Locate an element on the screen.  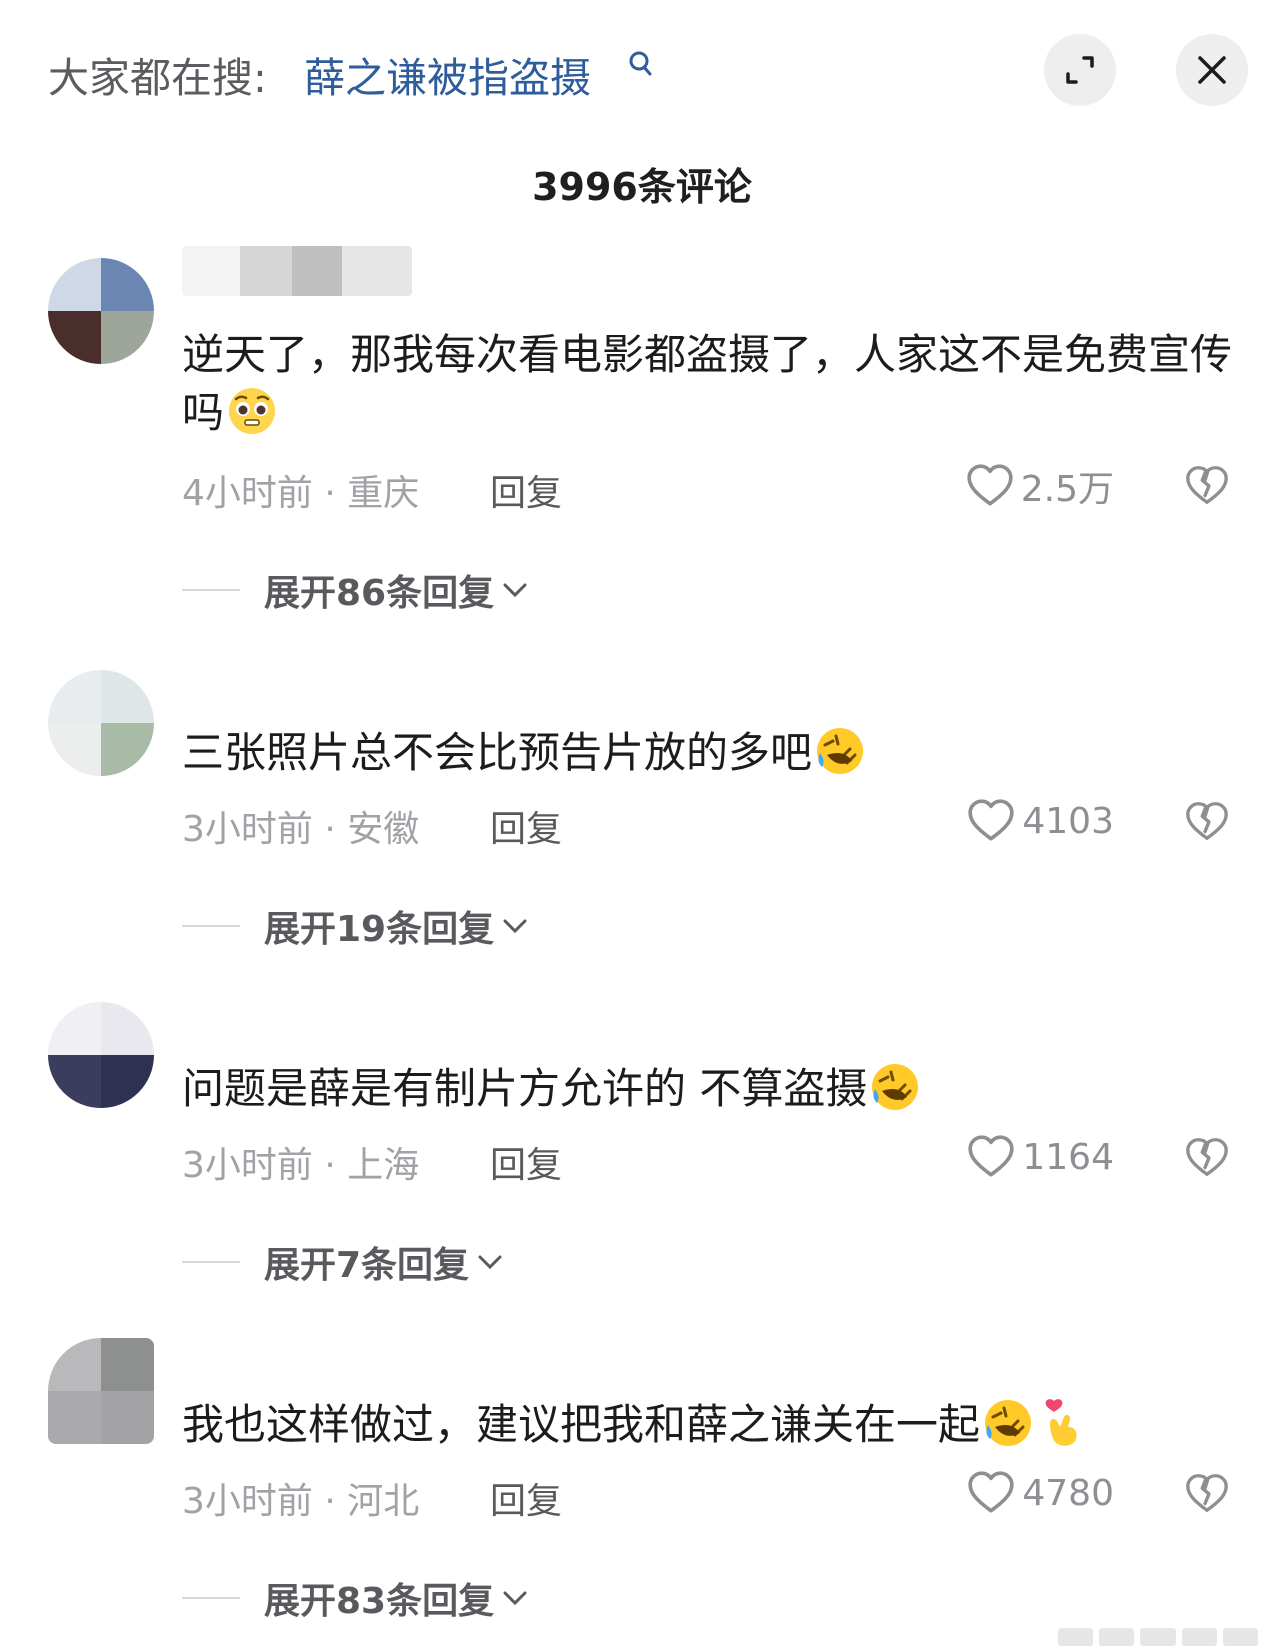
like-button: 4780 is located at coordinates (1040, 1493).